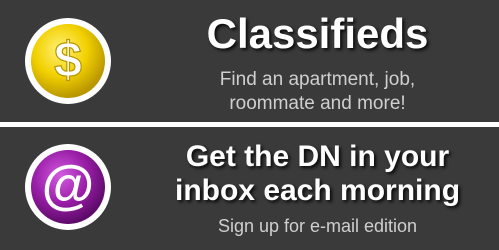 This screenshot has width=499, height=250. Describe the element at coordinates (317, 190) in the screenshot. I see `email-title-line2: inbox each morning` at that location.